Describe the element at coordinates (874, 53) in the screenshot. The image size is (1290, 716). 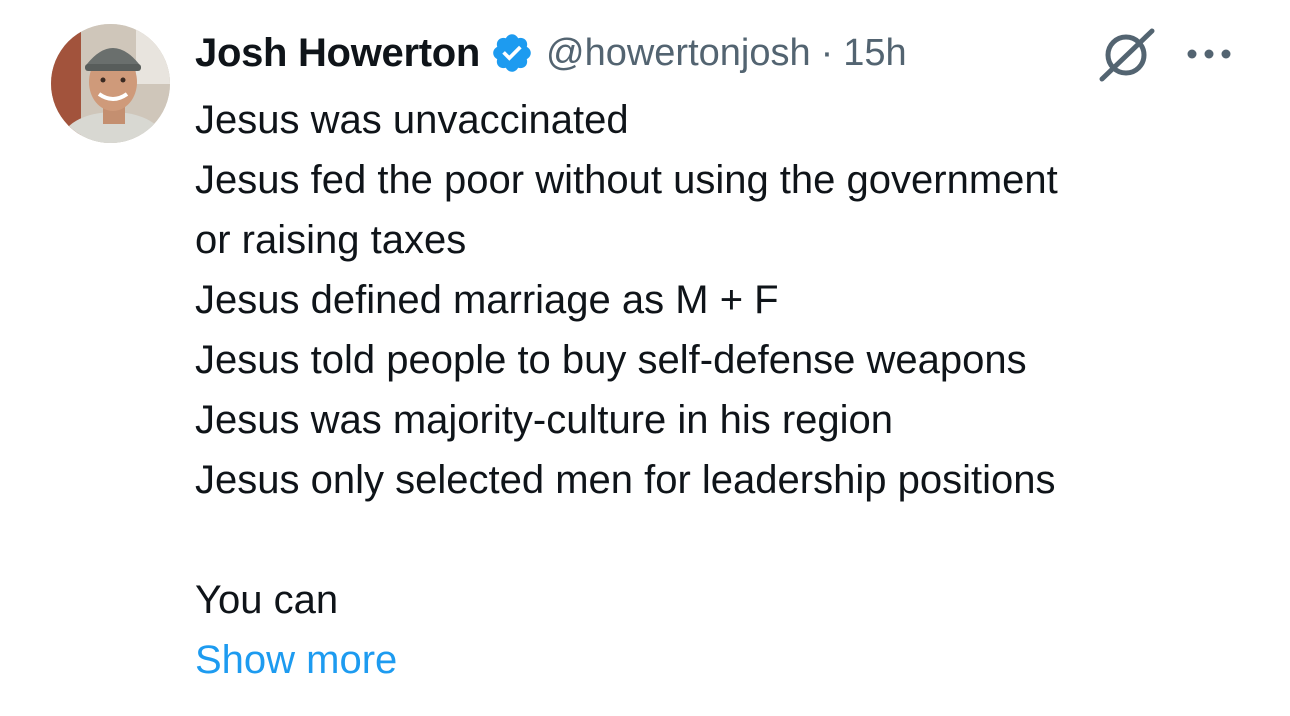
I see `timestamp: 15h` at that location.